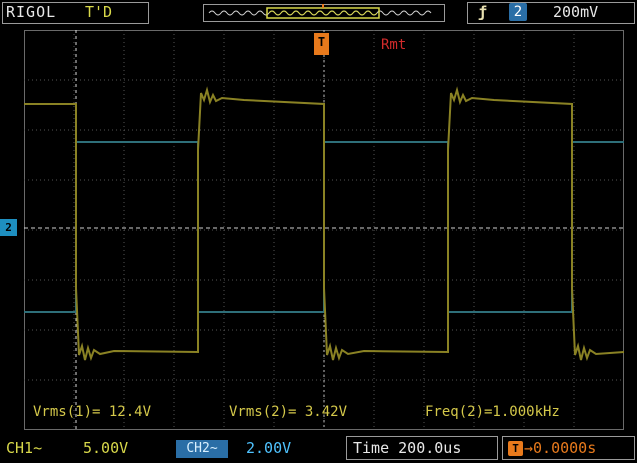  Describe the element at coordinates (551, 13) in the screenshot. I see `trigger-settings-box` at that location.